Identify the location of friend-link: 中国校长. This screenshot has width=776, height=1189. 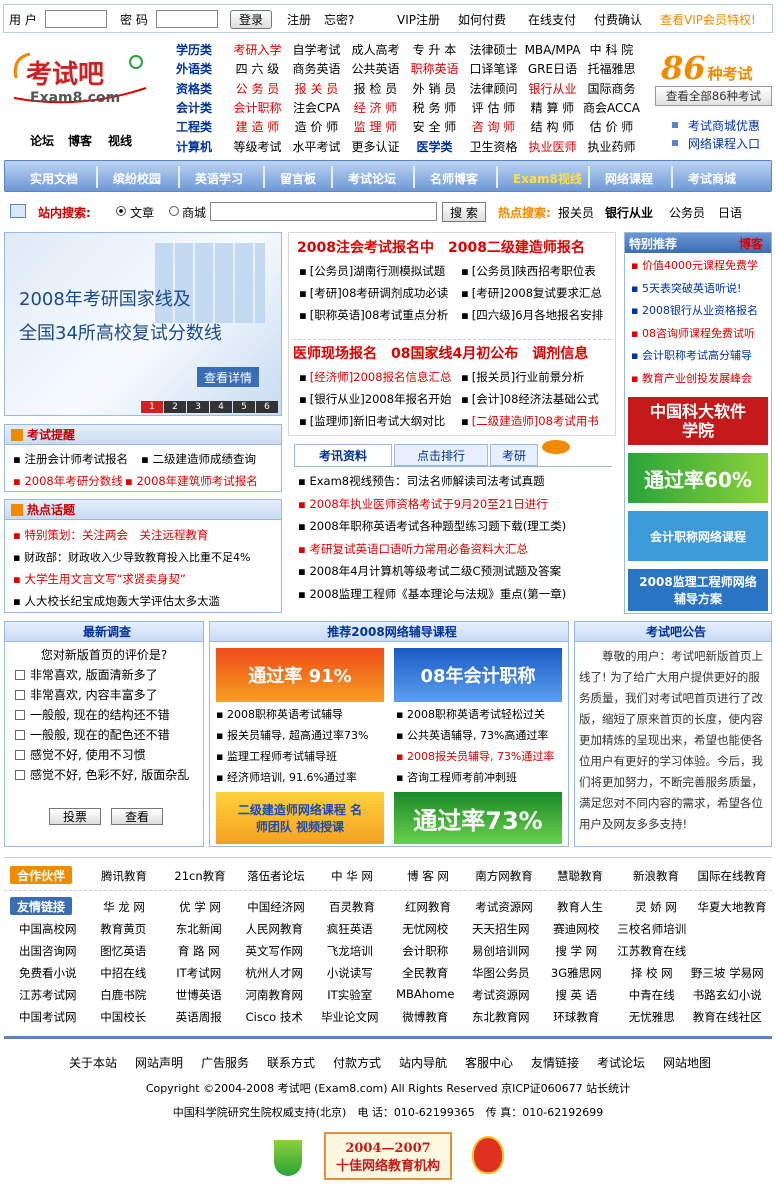
(124, 1017).